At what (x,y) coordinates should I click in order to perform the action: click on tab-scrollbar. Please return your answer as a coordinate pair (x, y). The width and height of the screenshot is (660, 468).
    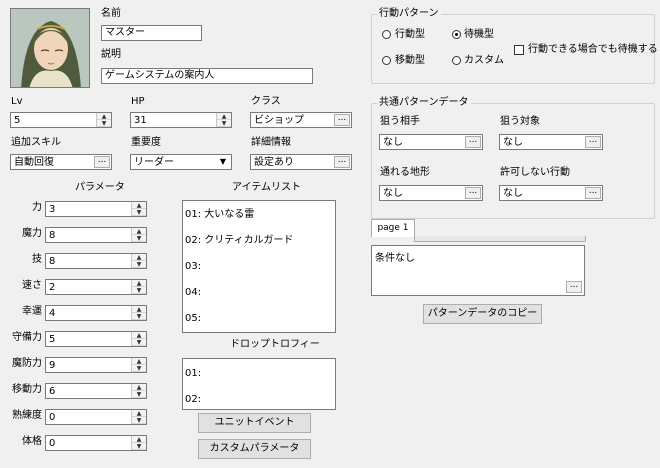
    Looking at the image, I should click on (500, 239).